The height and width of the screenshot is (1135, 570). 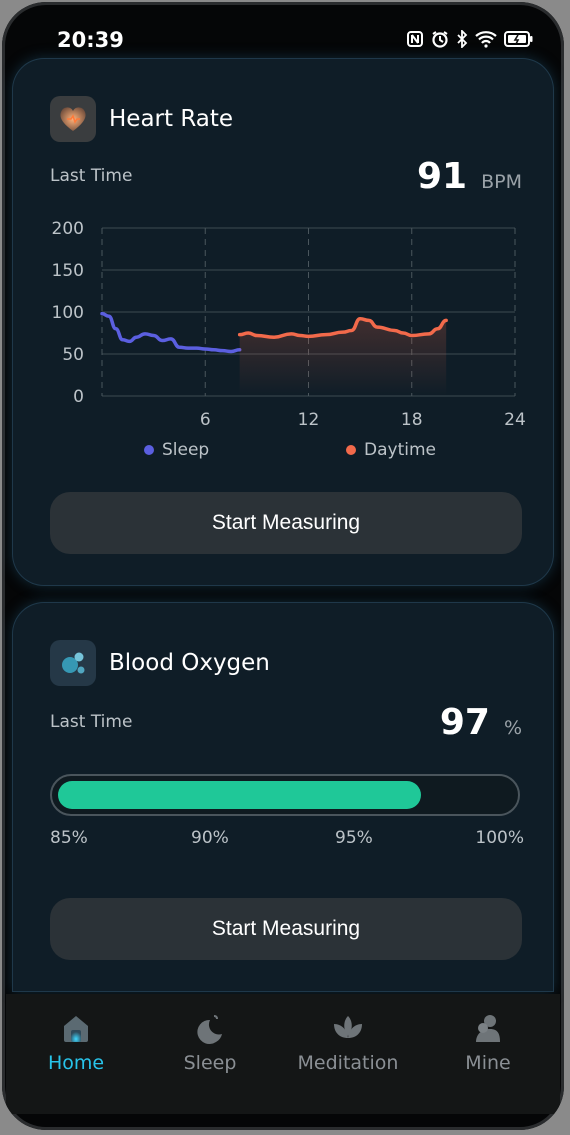 What do you see at coordinates (415, 39) in the screenshot?
I see `nfc-icon` at bounding box center [415, 39].